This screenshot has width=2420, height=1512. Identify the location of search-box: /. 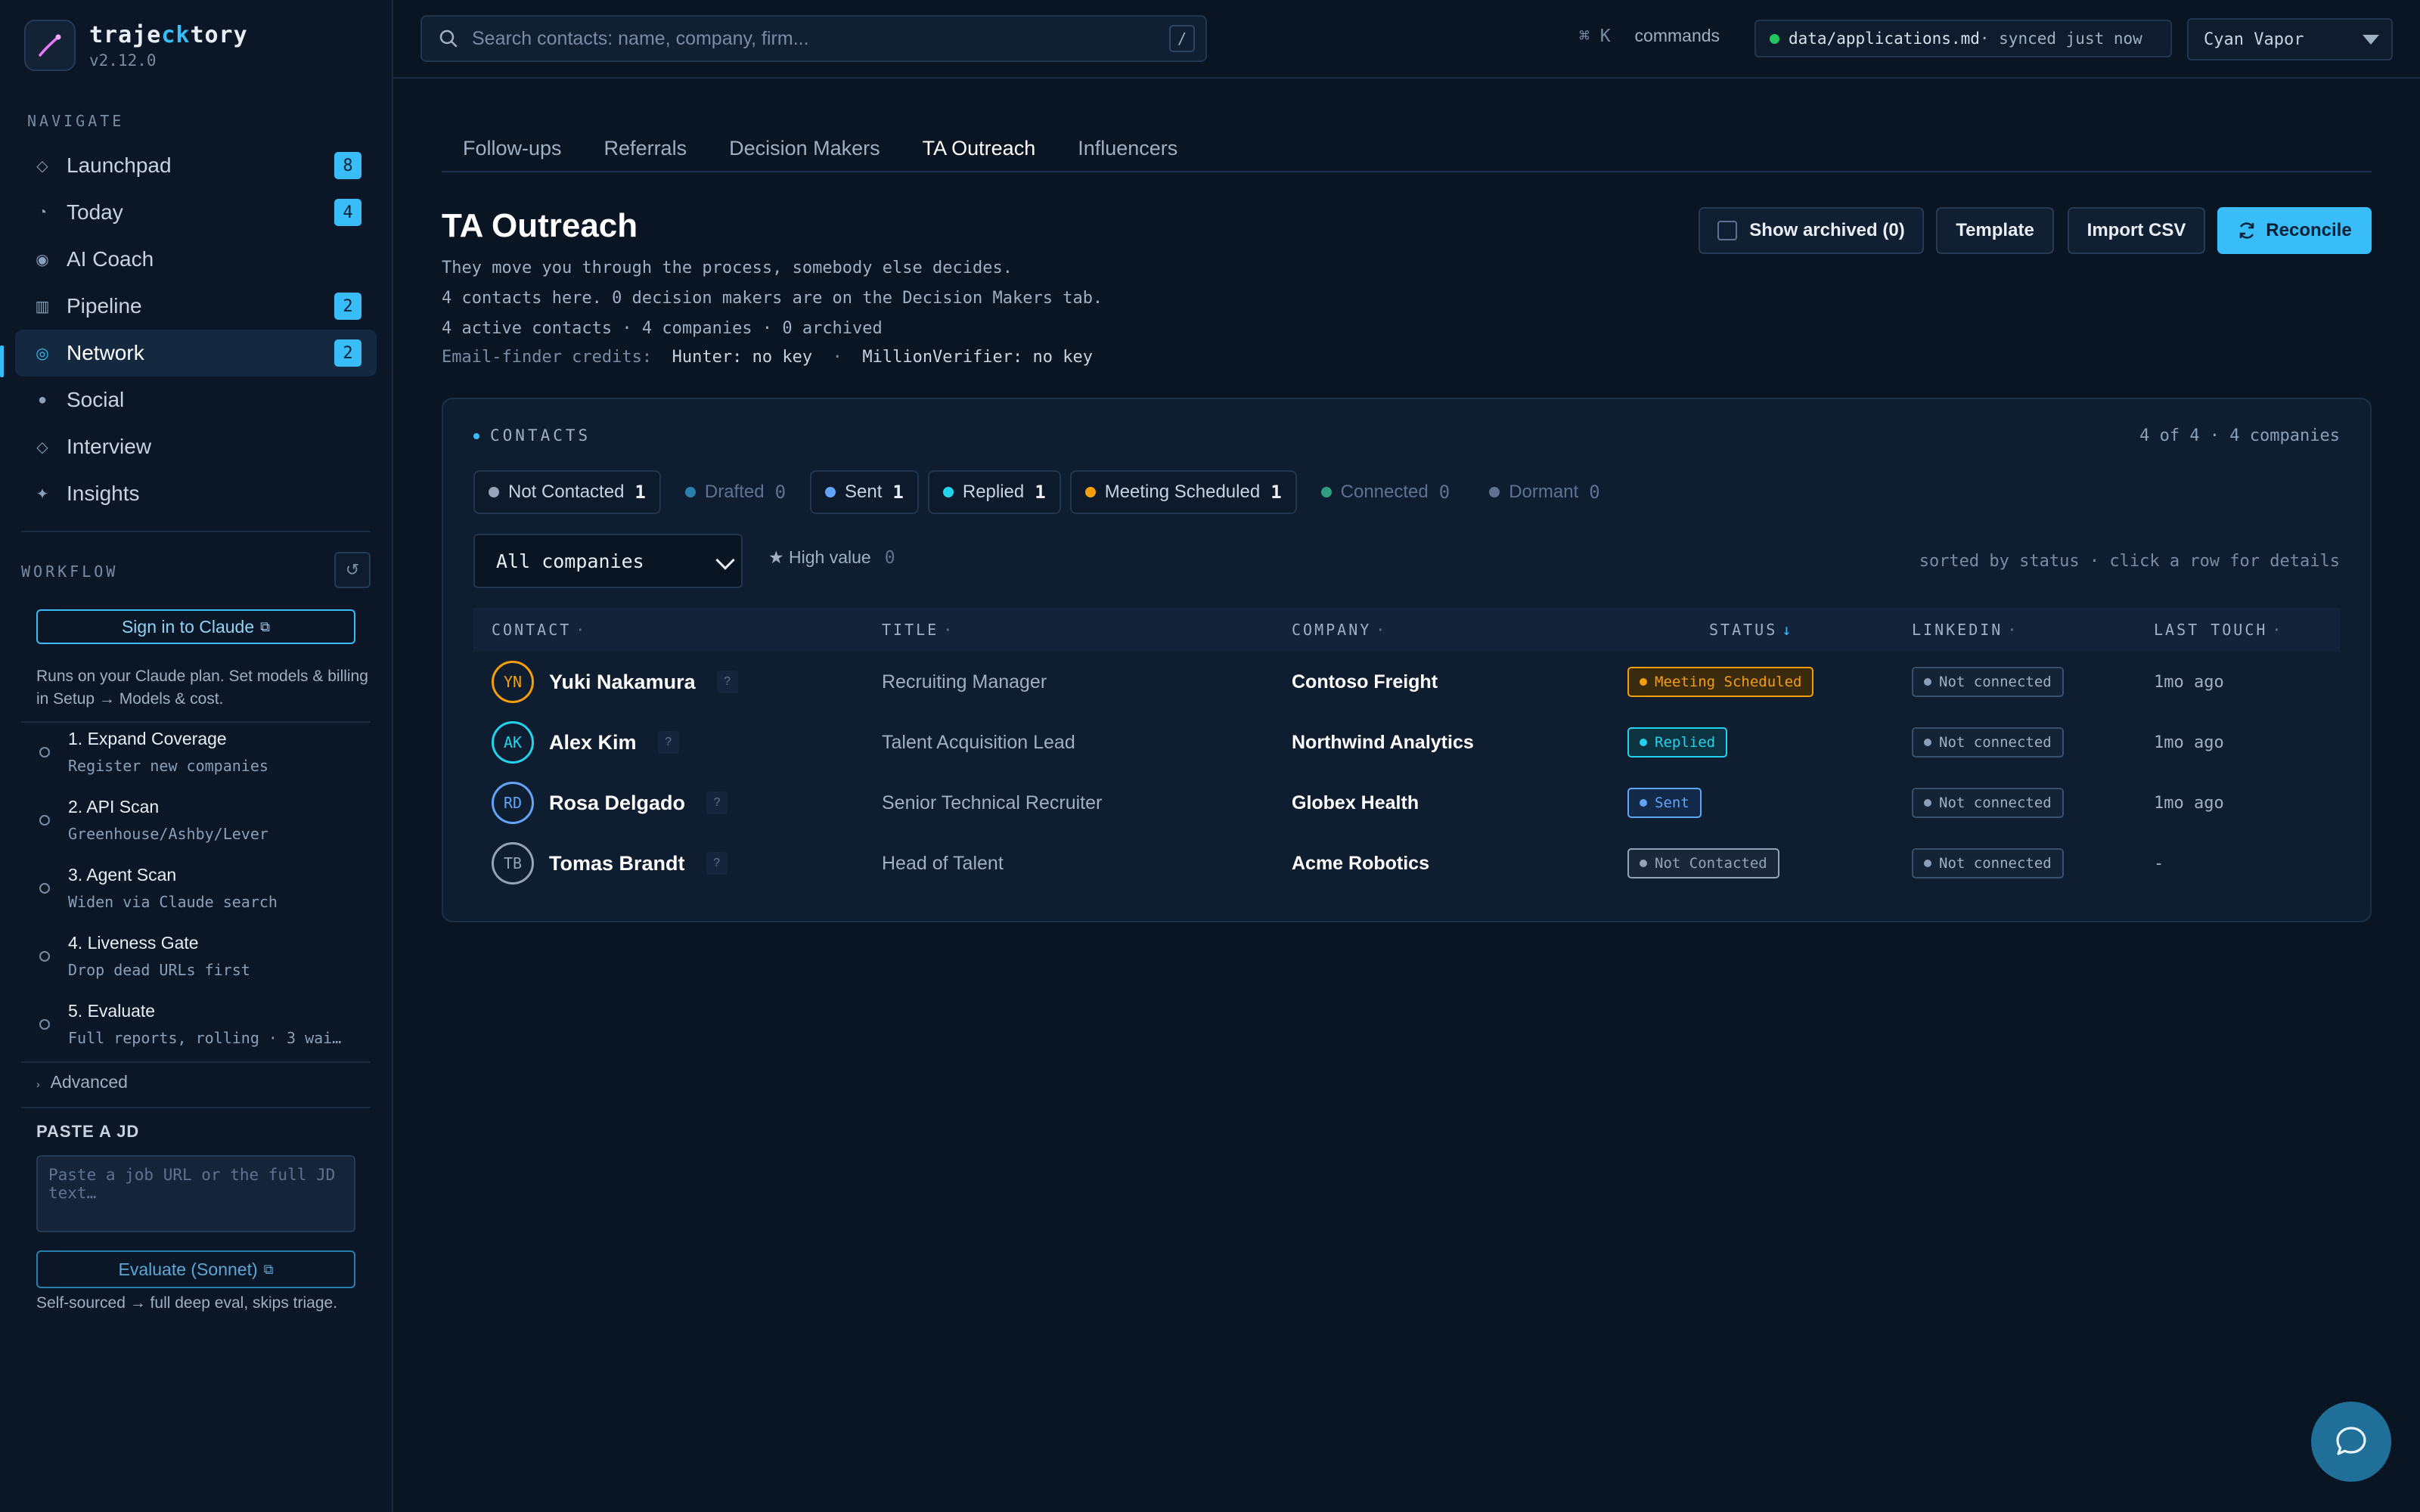
(813, 38).